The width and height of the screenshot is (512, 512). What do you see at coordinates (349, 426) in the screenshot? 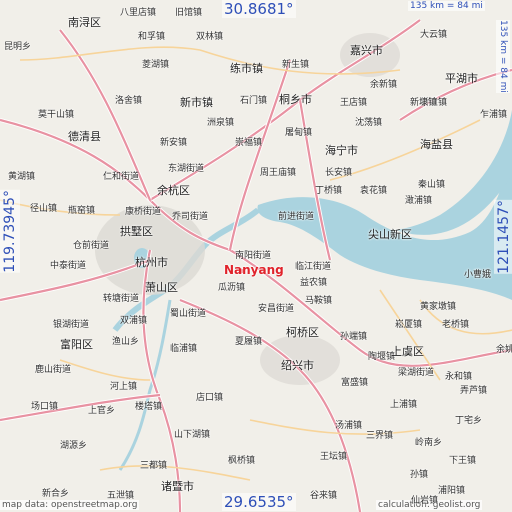
I see `town-label: 汤浦镇` at bounding box center [349, 426].